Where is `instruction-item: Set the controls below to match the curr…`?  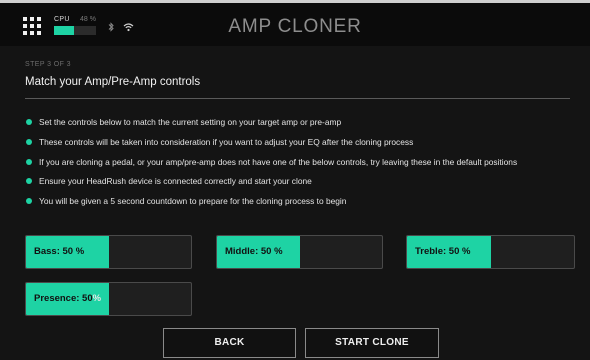
instruction-item: Set the controls below to match the curr… is located at coordinates (299, 122).